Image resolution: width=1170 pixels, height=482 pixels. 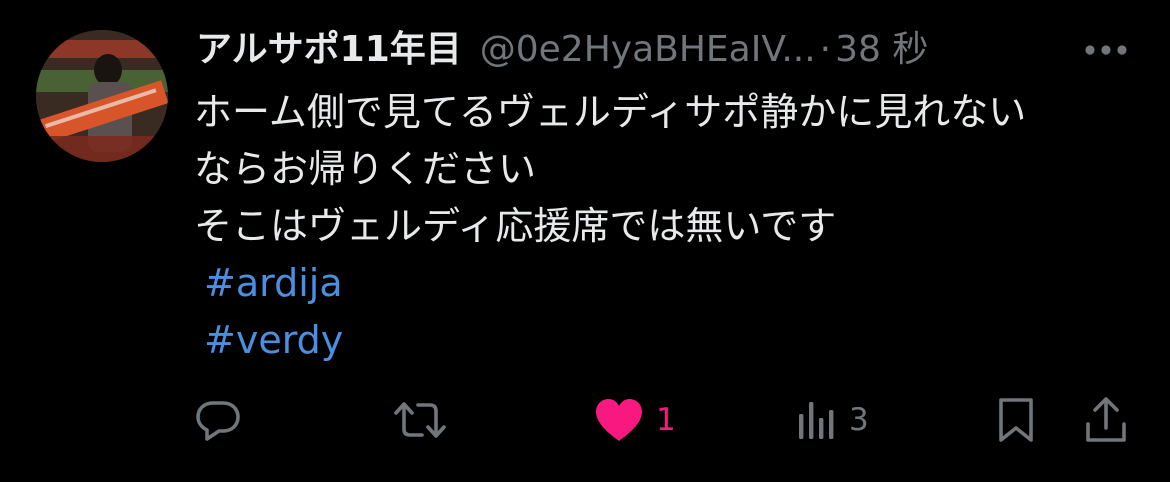 I want to click on hashtag-link: #verdy, so click(x=674, y=340).